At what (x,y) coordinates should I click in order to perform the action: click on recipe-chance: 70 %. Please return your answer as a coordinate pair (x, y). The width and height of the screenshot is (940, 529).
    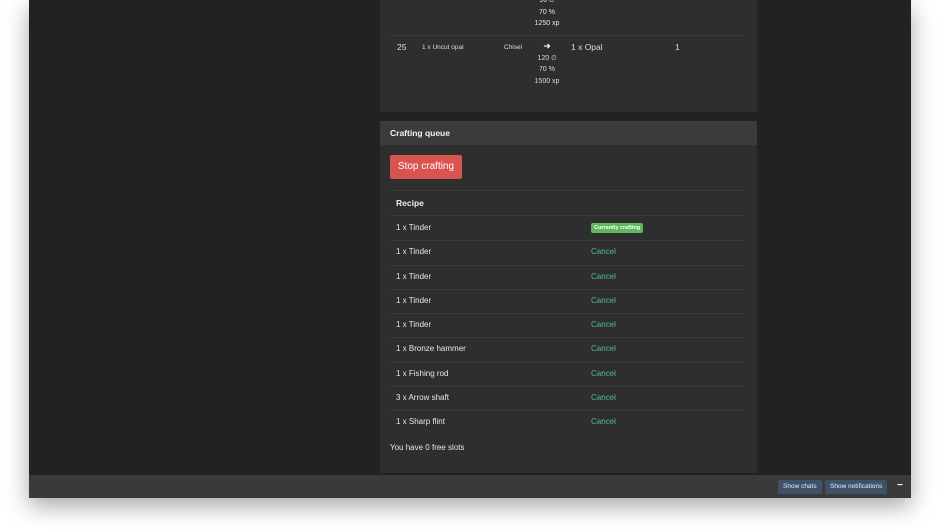
    Looking at the image, I should click on (547, 69).